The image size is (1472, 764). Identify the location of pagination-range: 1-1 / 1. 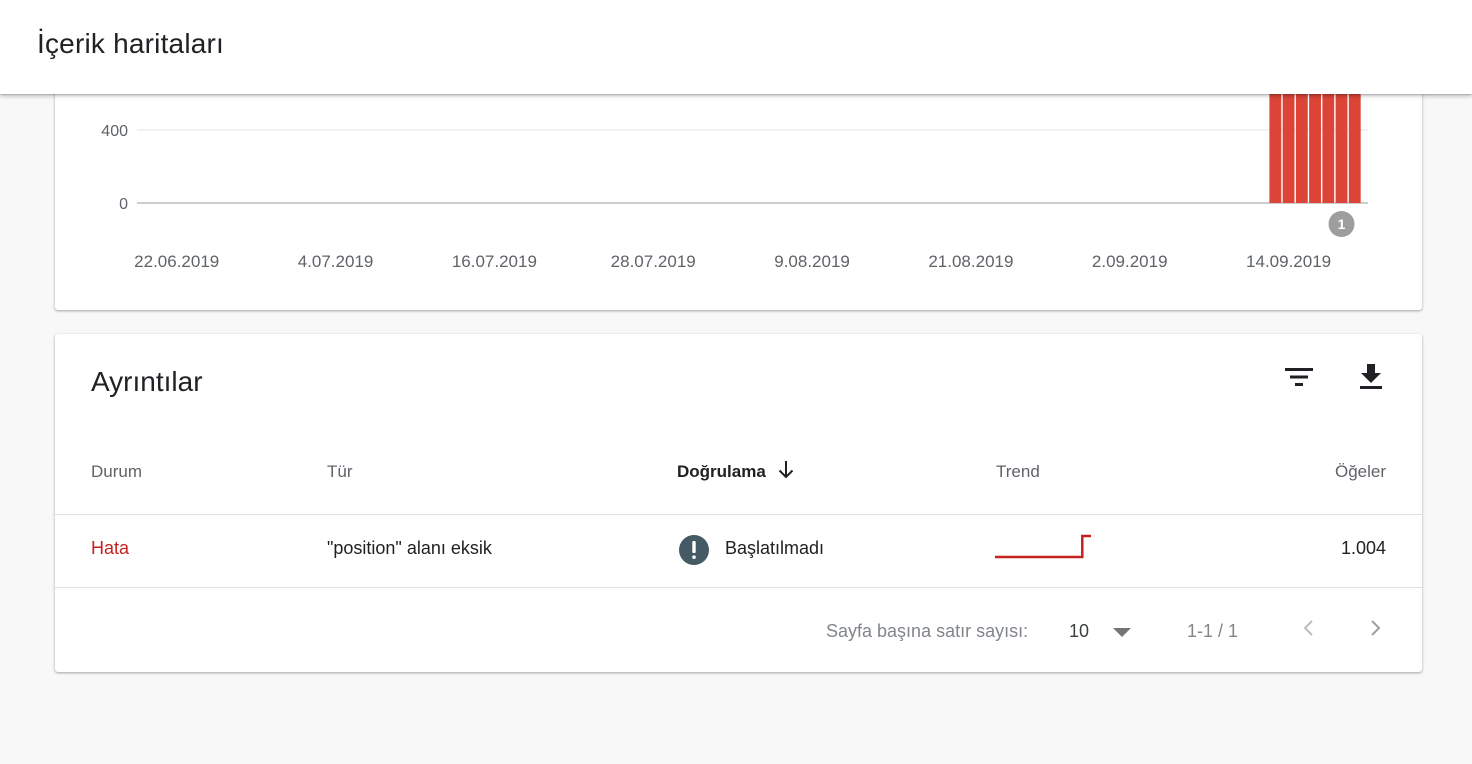
(1213, 631).